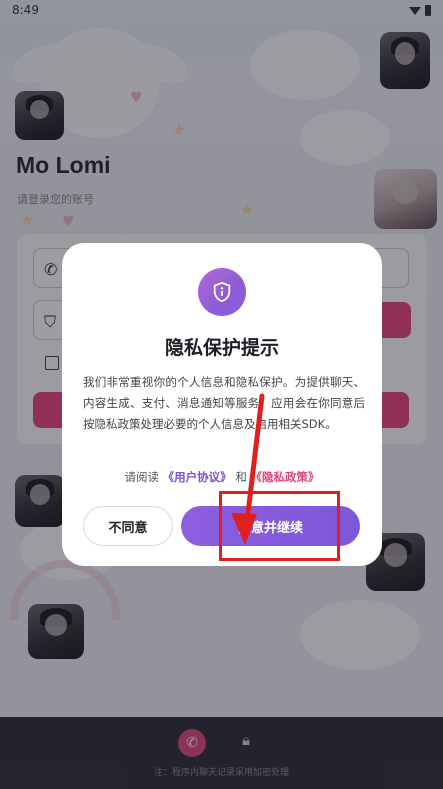 The image size is (443, 789). I want to click on links-prefix: 请阅读, so click(142, 477).